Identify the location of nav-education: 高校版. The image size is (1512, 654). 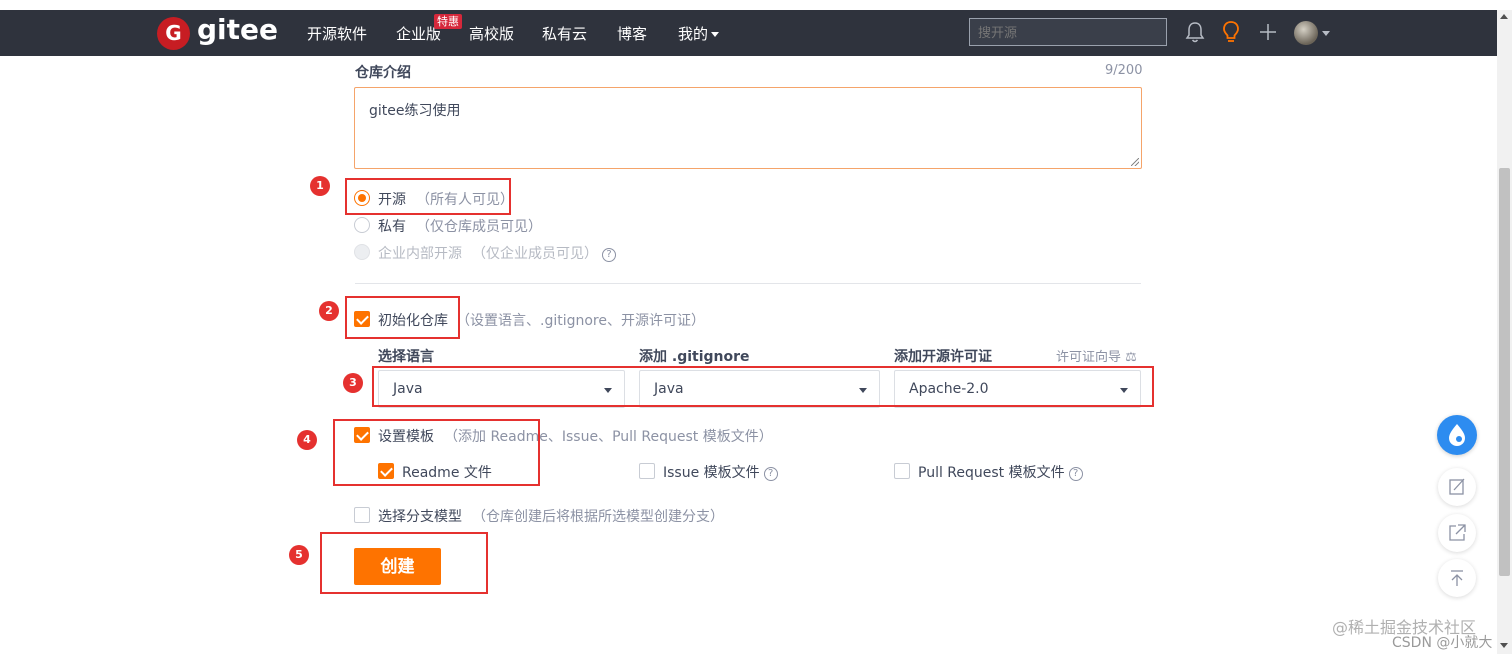
(491, 33).